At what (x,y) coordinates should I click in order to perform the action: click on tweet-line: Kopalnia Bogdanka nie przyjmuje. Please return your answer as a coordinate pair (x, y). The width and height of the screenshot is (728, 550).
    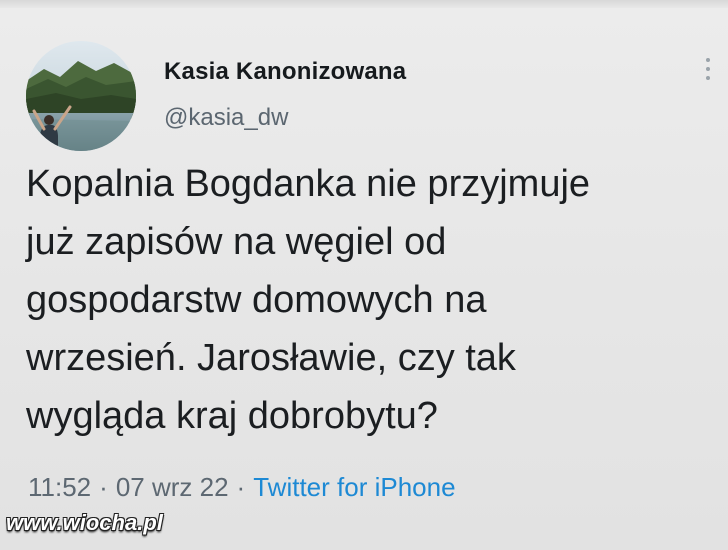
    Looking at the image, I should click on (308, 184).